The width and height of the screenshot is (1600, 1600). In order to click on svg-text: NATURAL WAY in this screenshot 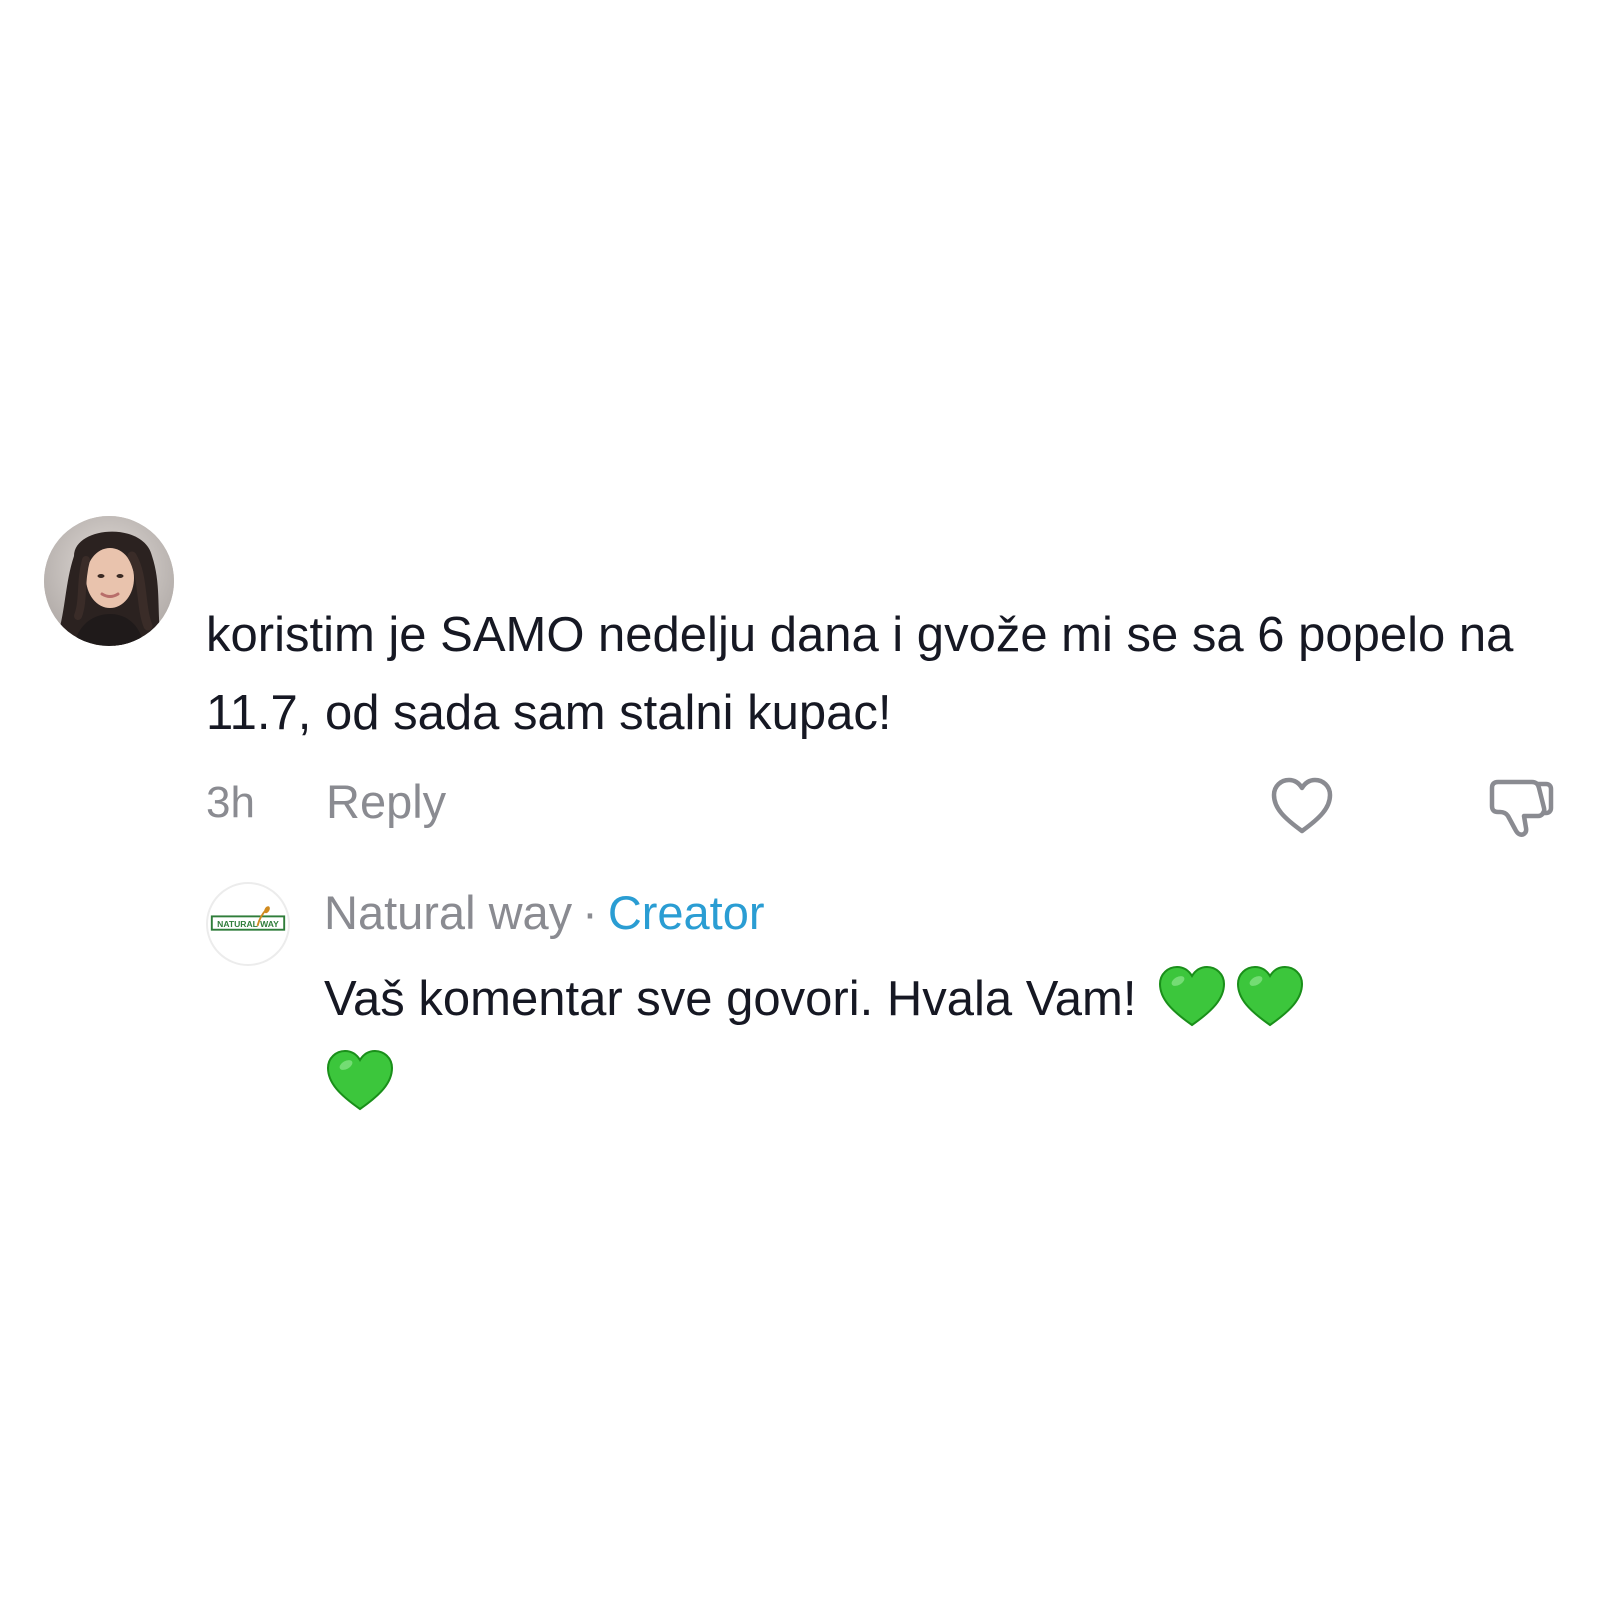, I will do `click(248, 924)`.